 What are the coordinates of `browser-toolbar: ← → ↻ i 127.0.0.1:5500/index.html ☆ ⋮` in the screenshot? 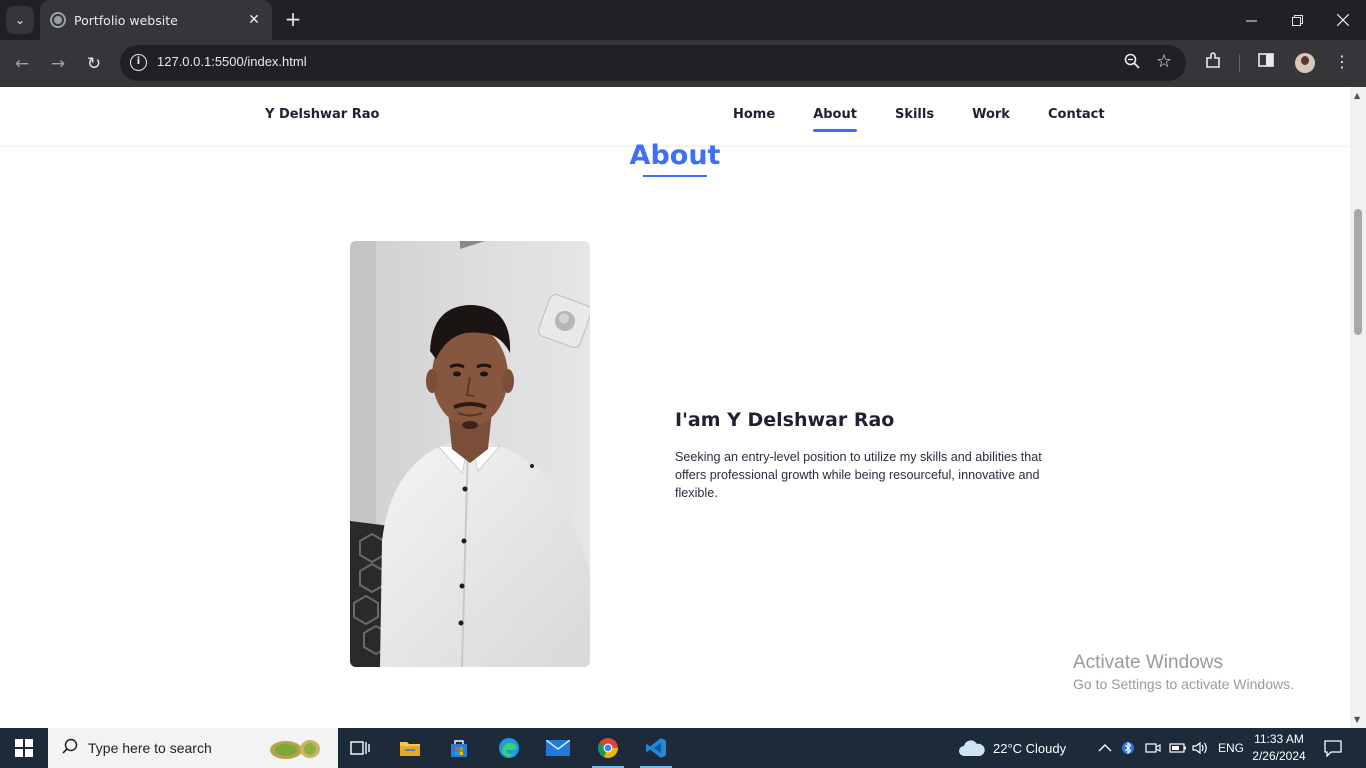 It's located at (683, 63).